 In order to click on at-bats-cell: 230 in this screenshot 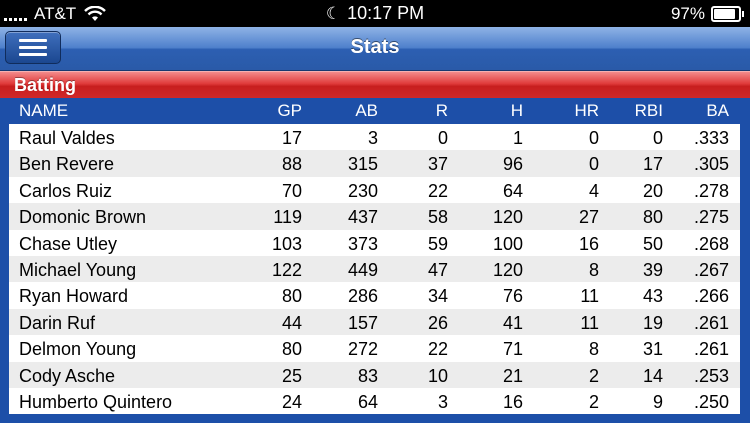, I will do `click(362, 190)`.